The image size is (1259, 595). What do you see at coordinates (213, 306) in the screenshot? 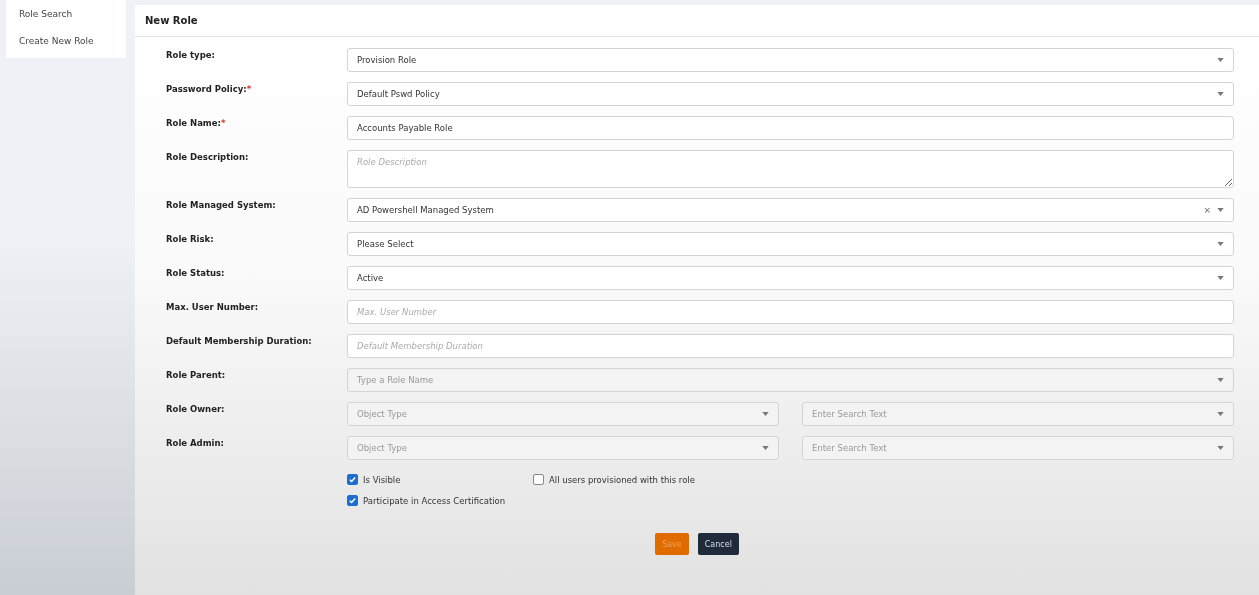
I see `field-label: Max. User Number:` at bounding box center [213, 306].